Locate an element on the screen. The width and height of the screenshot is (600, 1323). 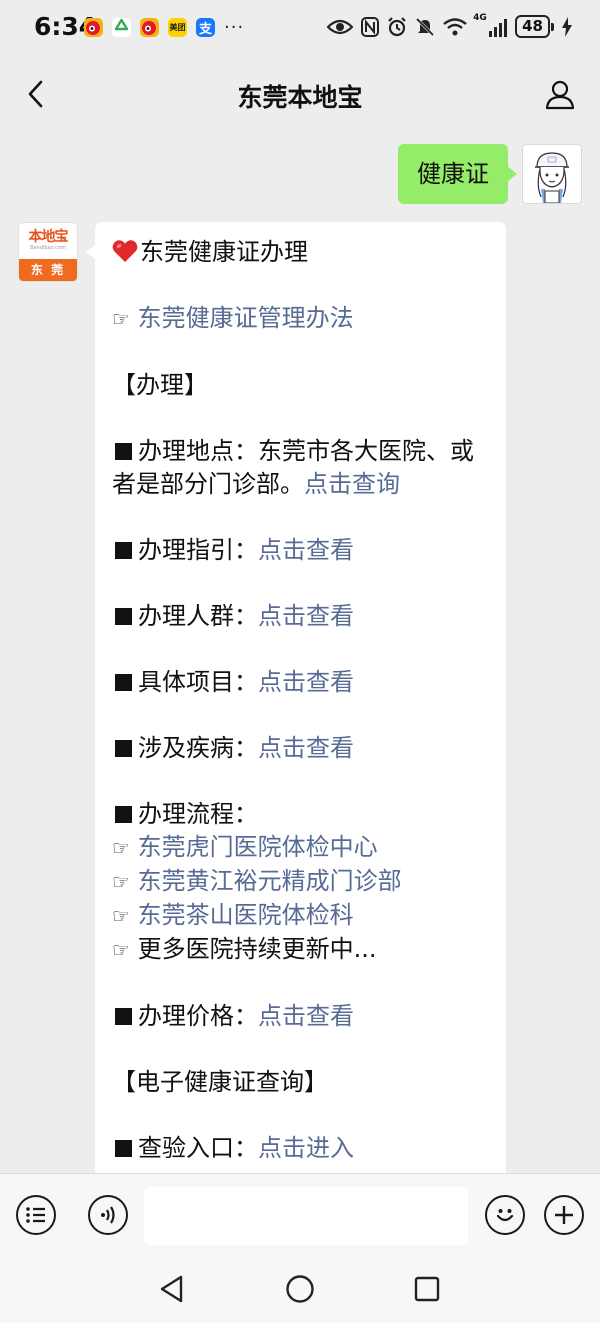
chat-header: 东莞本地宝 is located at coordinates (300, 94).